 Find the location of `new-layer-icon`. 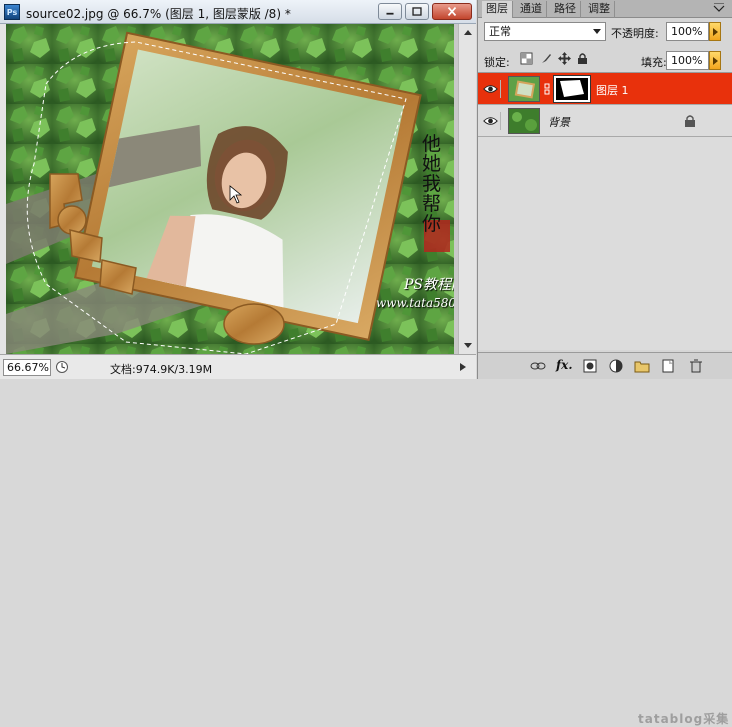

new-layer-icon is located at coordinates (668, 366).